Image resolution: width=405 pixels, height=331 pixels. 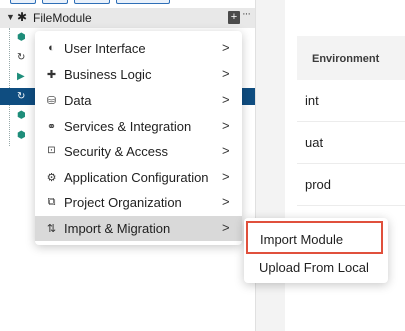 What do you see at coordinates (51, 178) in the screenshot?
I see `gear-icon: ⚙` at bounding box center [51, 178].